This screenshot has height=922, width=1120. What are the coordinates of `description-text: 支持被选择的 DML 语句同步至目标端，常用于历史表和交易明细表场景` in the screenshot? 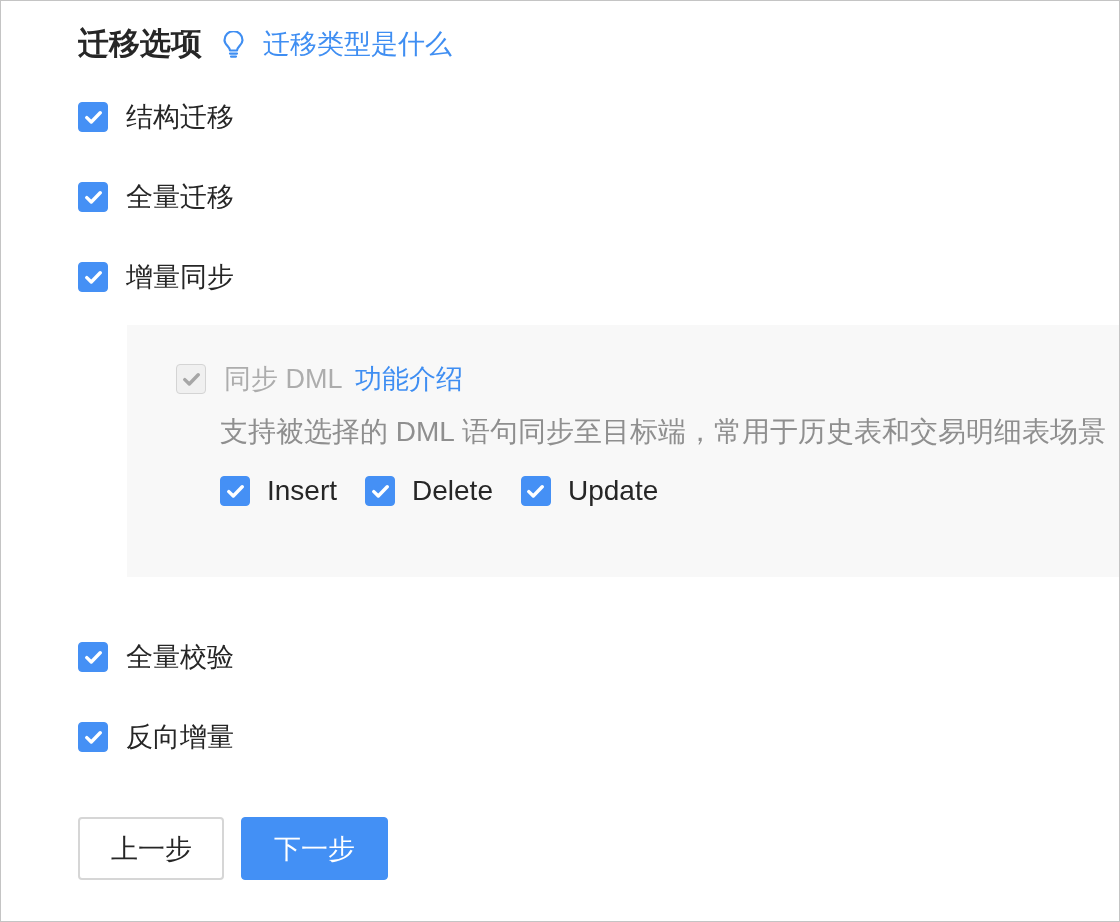 It's located at (663, 432).